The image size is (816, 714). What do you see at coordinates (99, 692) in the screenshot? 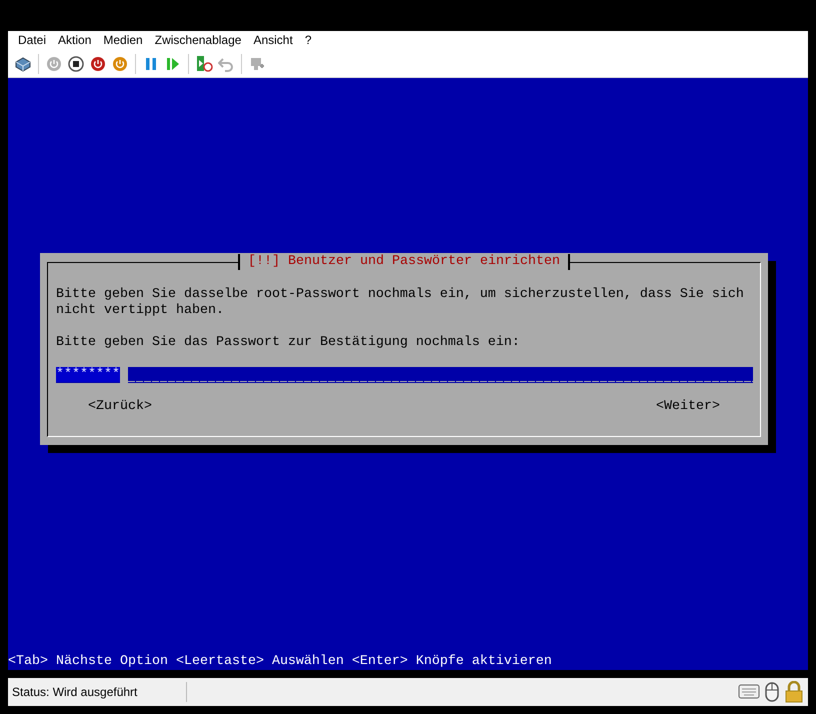
I see `status-text: Status: Wird ausgeführt` at bounding box center [99, 692].